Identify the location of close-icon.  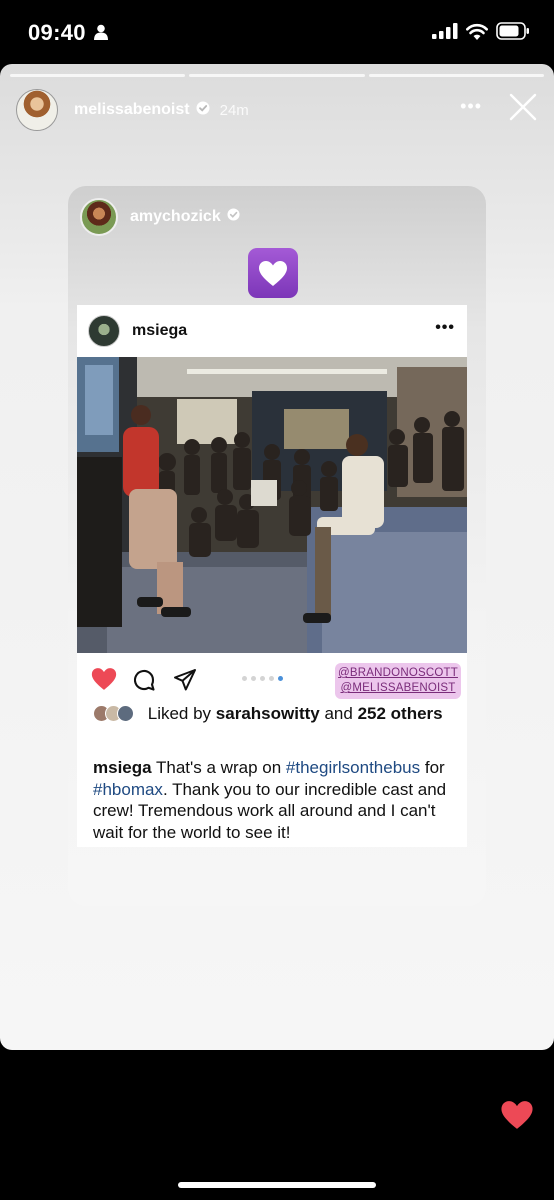
(523, 107).